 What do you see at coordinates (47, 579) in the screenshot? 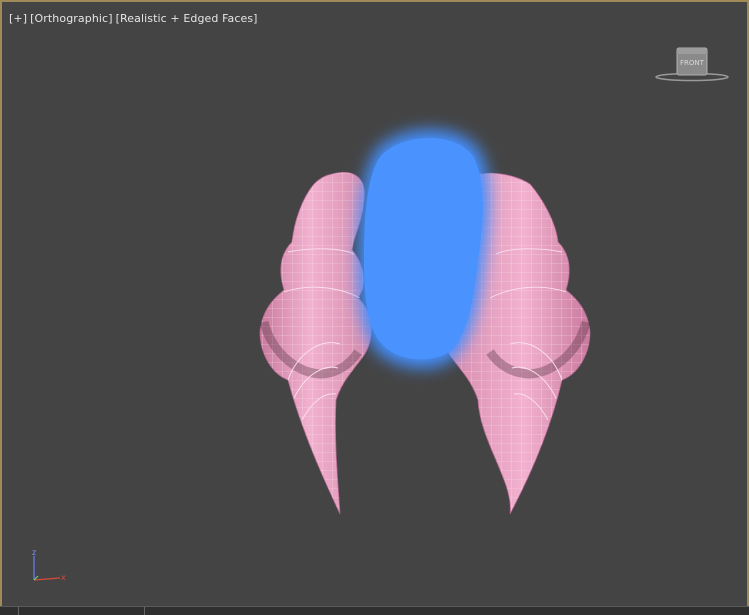
I see `x-axis-line` at bounding box center [47, 579].